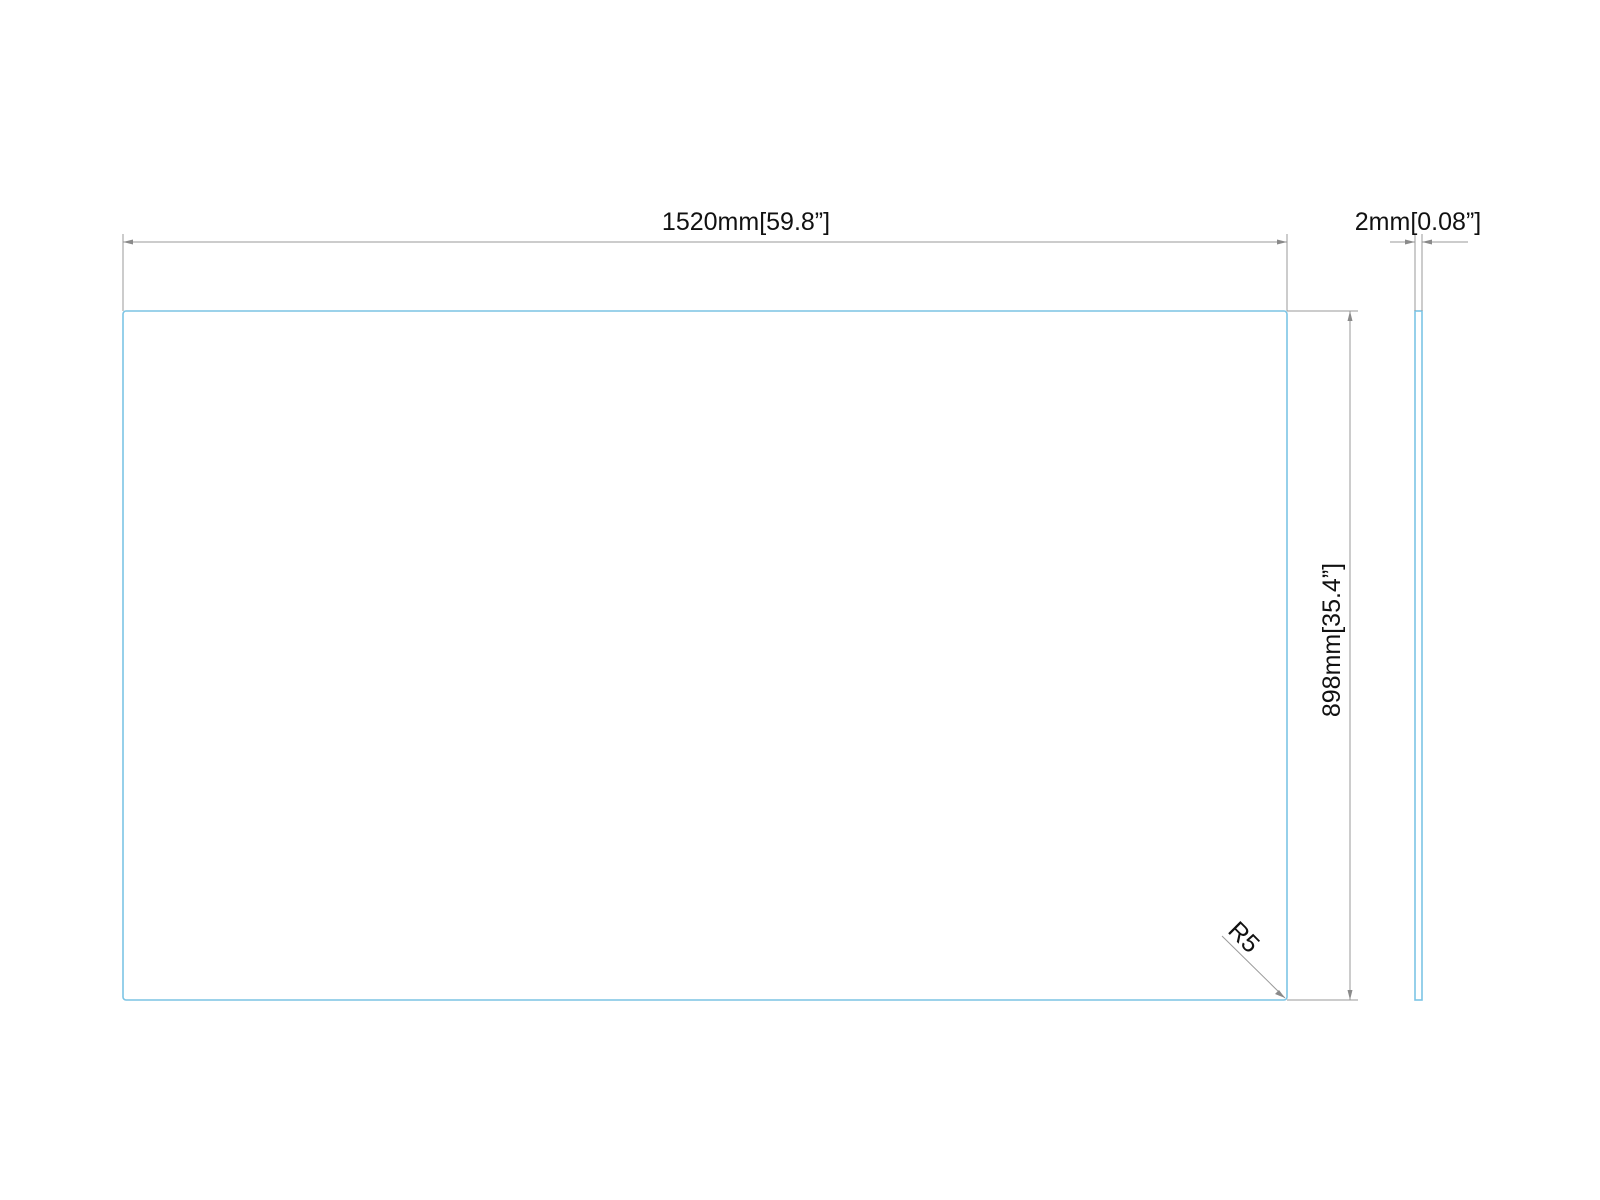 This screenshot has height=1200, width=1600. I want to click on height-label: 898mm[35.4”], so click(1332, 640).